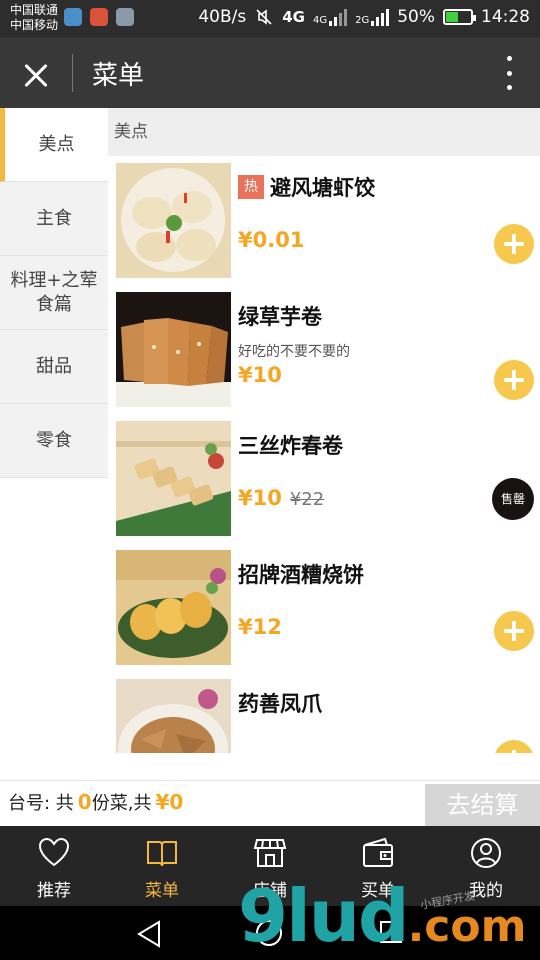 This screenshot has width=540, height=960. I want to click on cart-label-prefix: 台号: 共, so click(41, 803).